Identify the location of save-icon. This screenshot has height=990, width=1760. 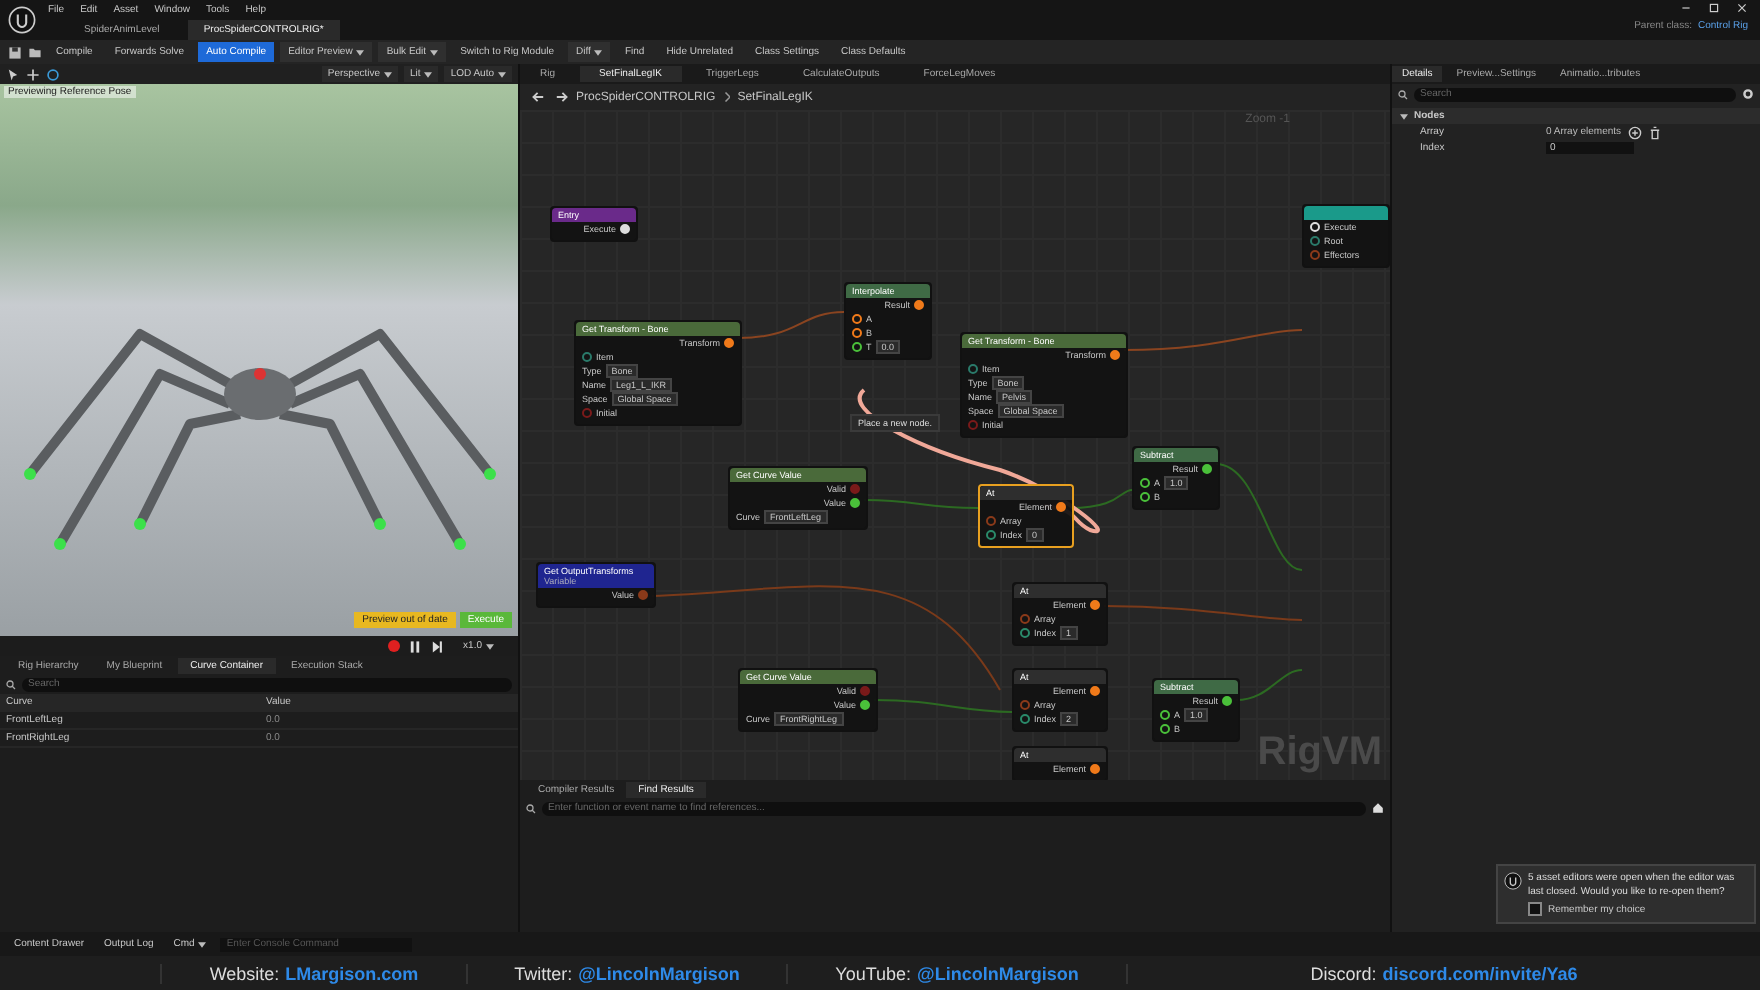
(15, 52).